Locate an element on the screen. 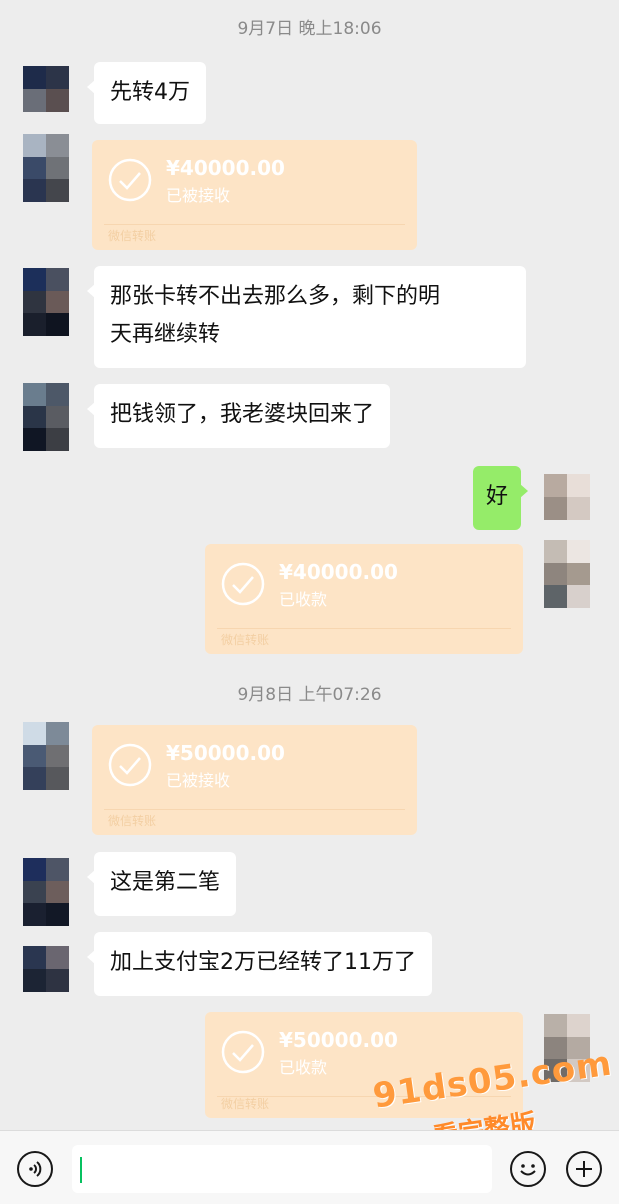  message-text: 那张卡转不出去那么多，剩下的明 is located at coordinates (275, 296).